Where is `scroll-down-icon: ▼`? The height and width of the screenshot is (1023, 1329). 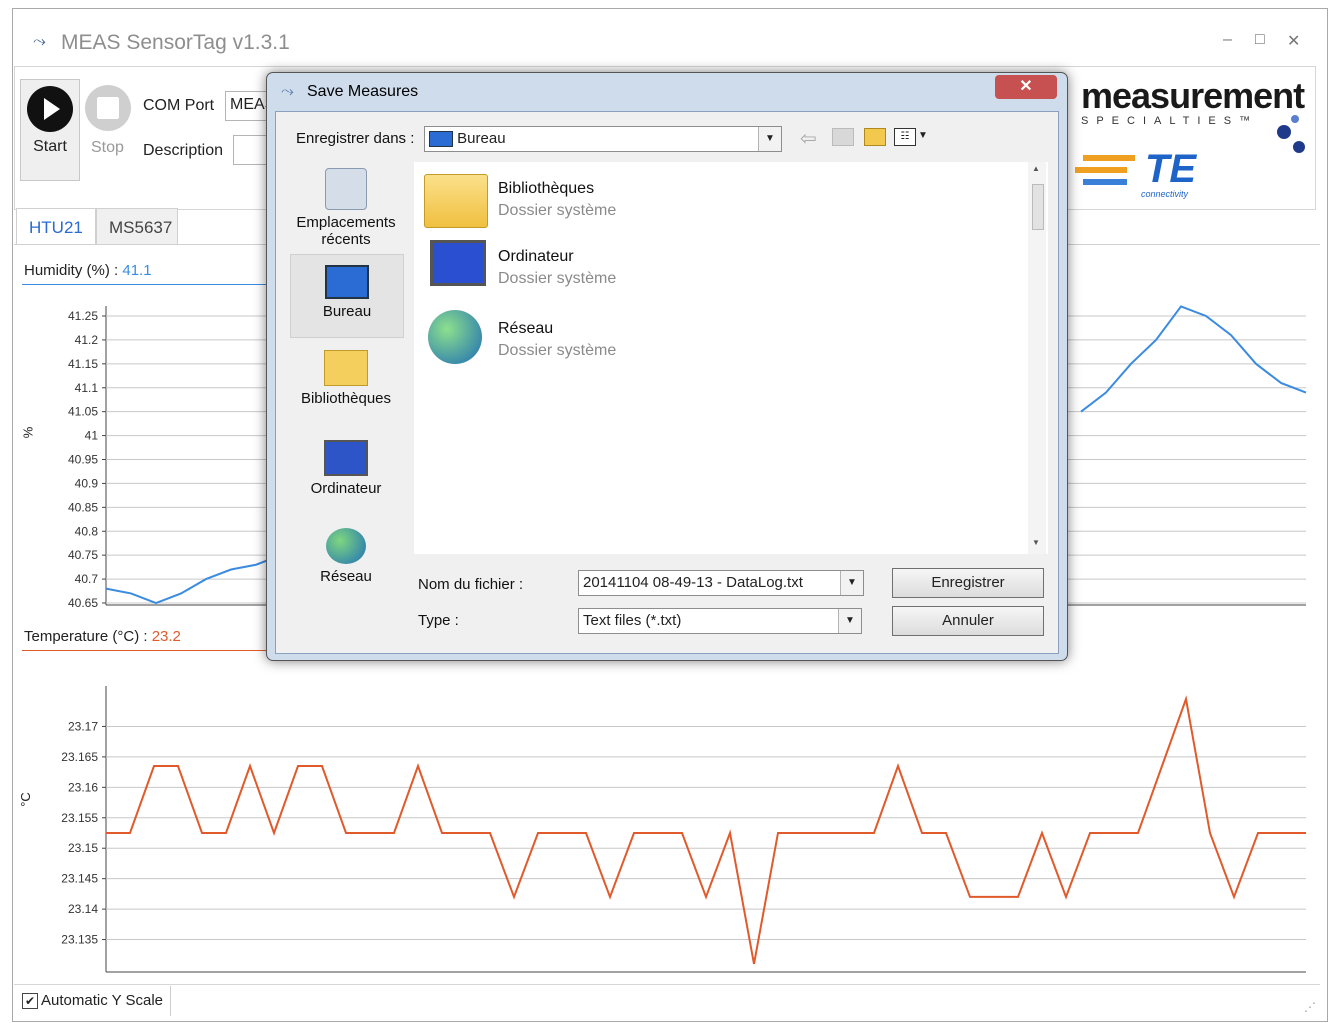 scroll-down-icon: ▼ is located at coordinates (1036, 542).